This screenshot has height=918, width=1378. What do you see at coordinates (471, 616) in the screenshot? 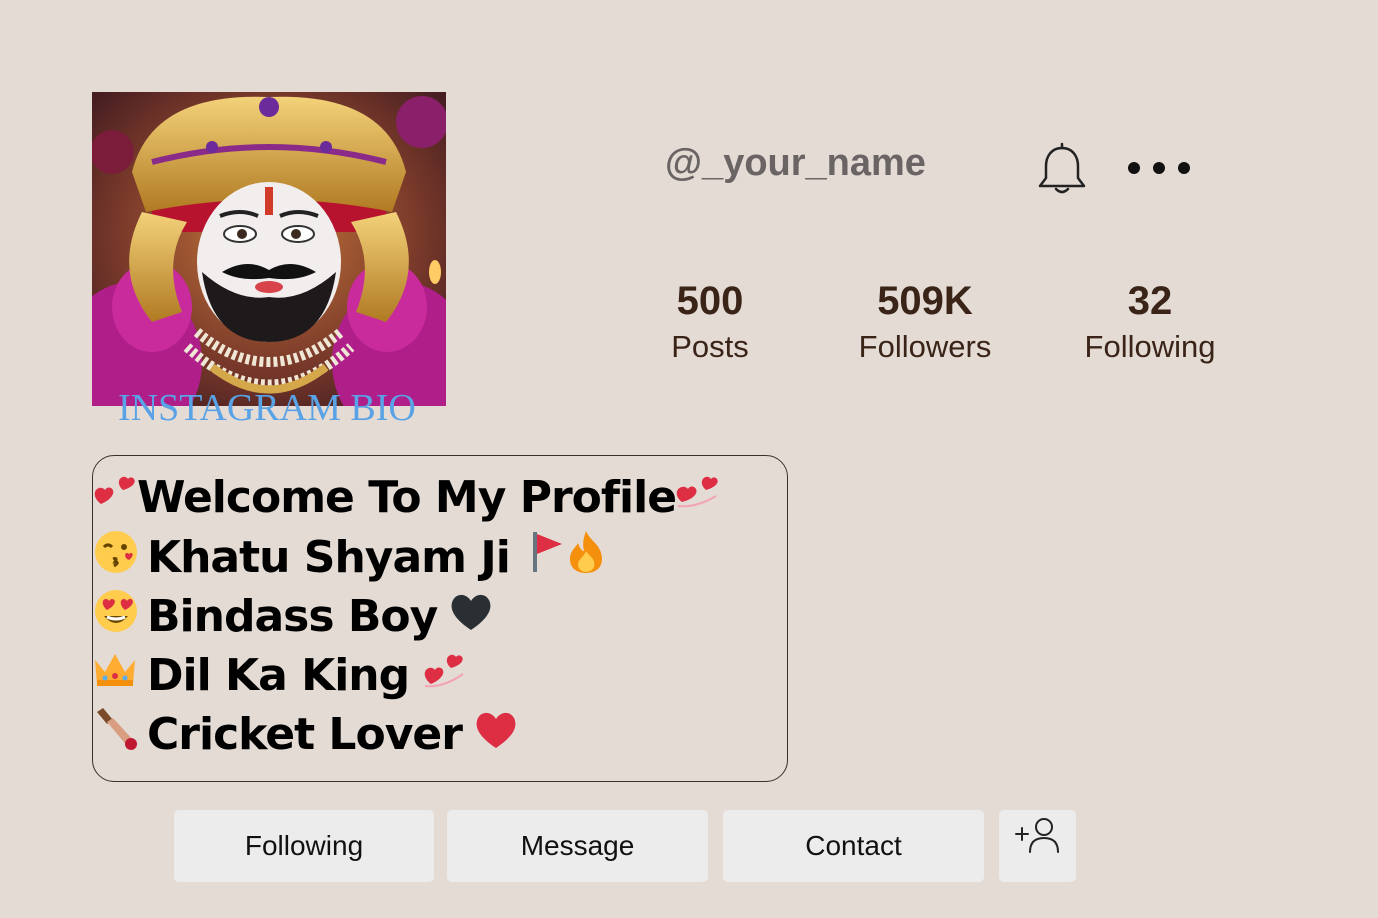
I see `black-heart-icon` at bounding box center [471, 616].